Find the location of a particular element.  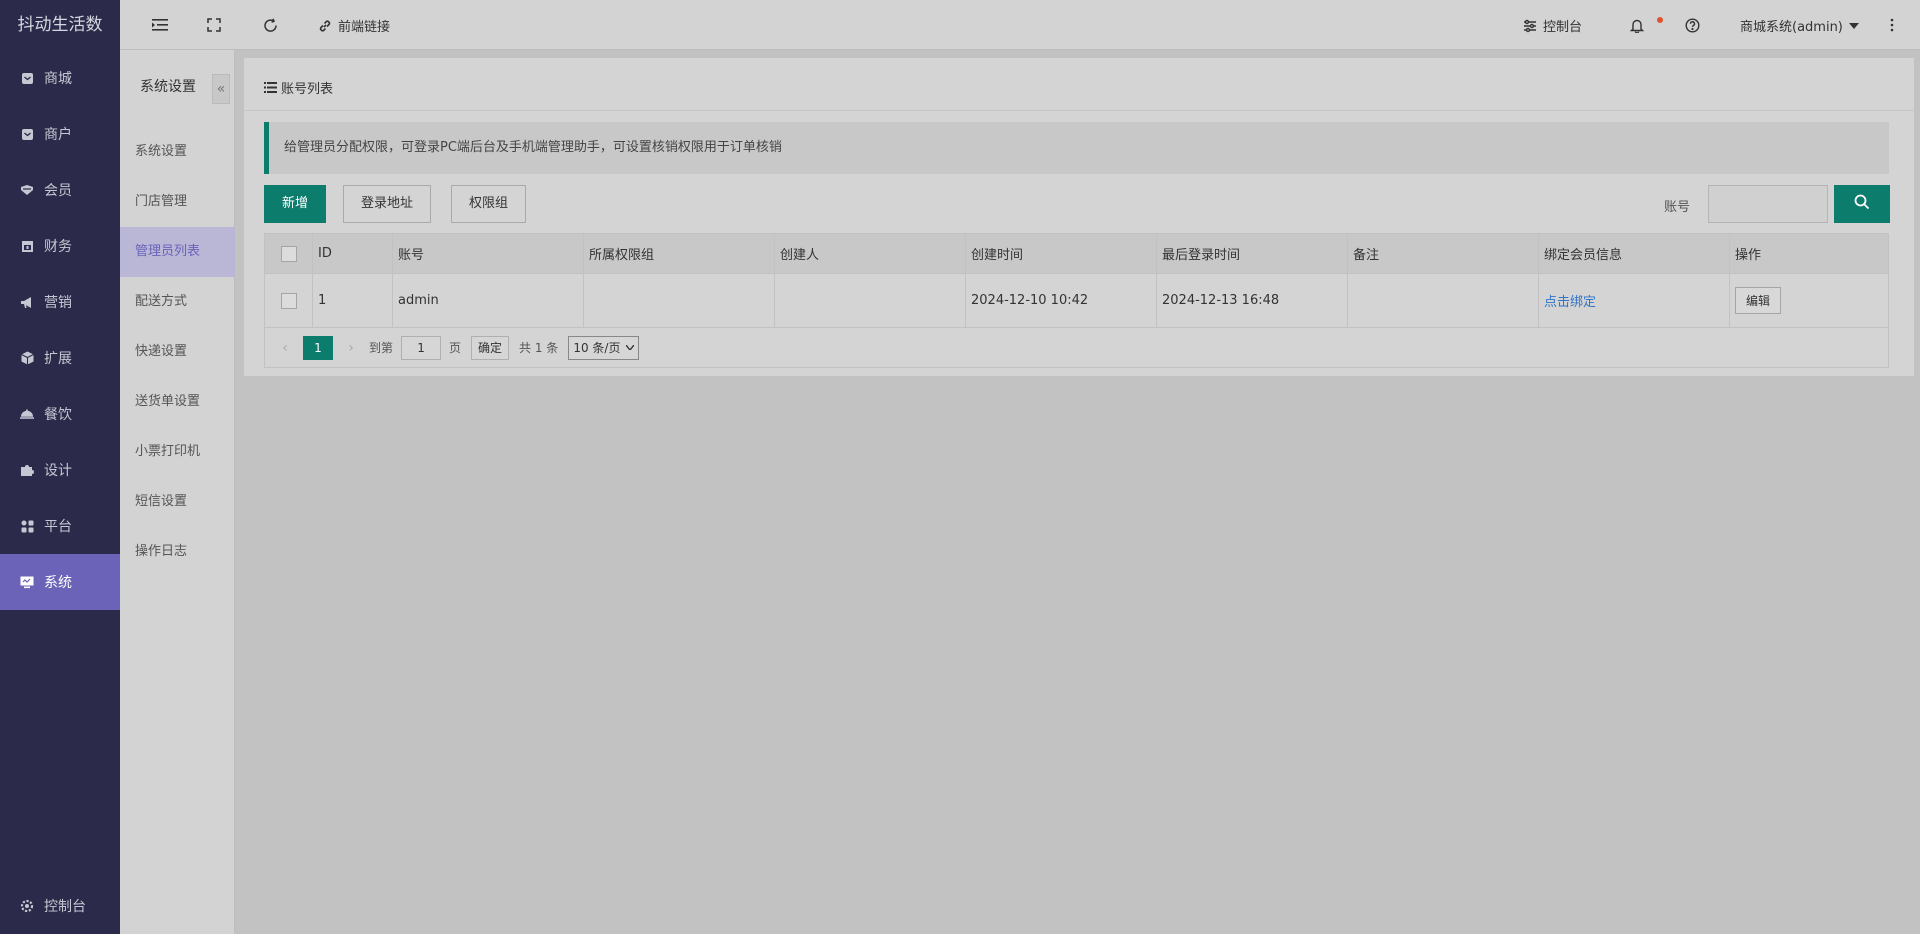

col-permission-group: 所属权限组 is located at coordinates (679, 253).